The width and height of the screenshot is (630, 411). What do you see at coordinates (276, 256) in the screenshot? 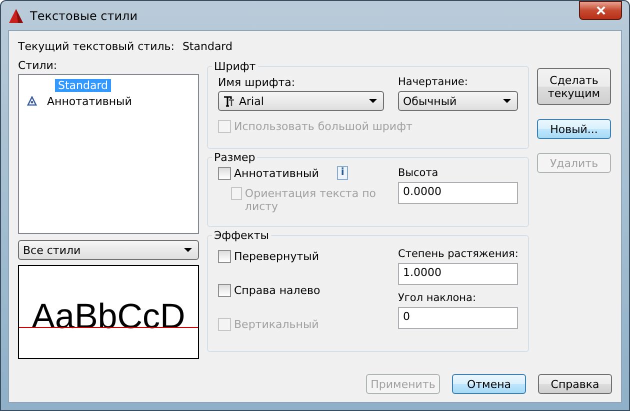
I see `checkbox-label: Перевернутый` at bounding box center [276, 256].